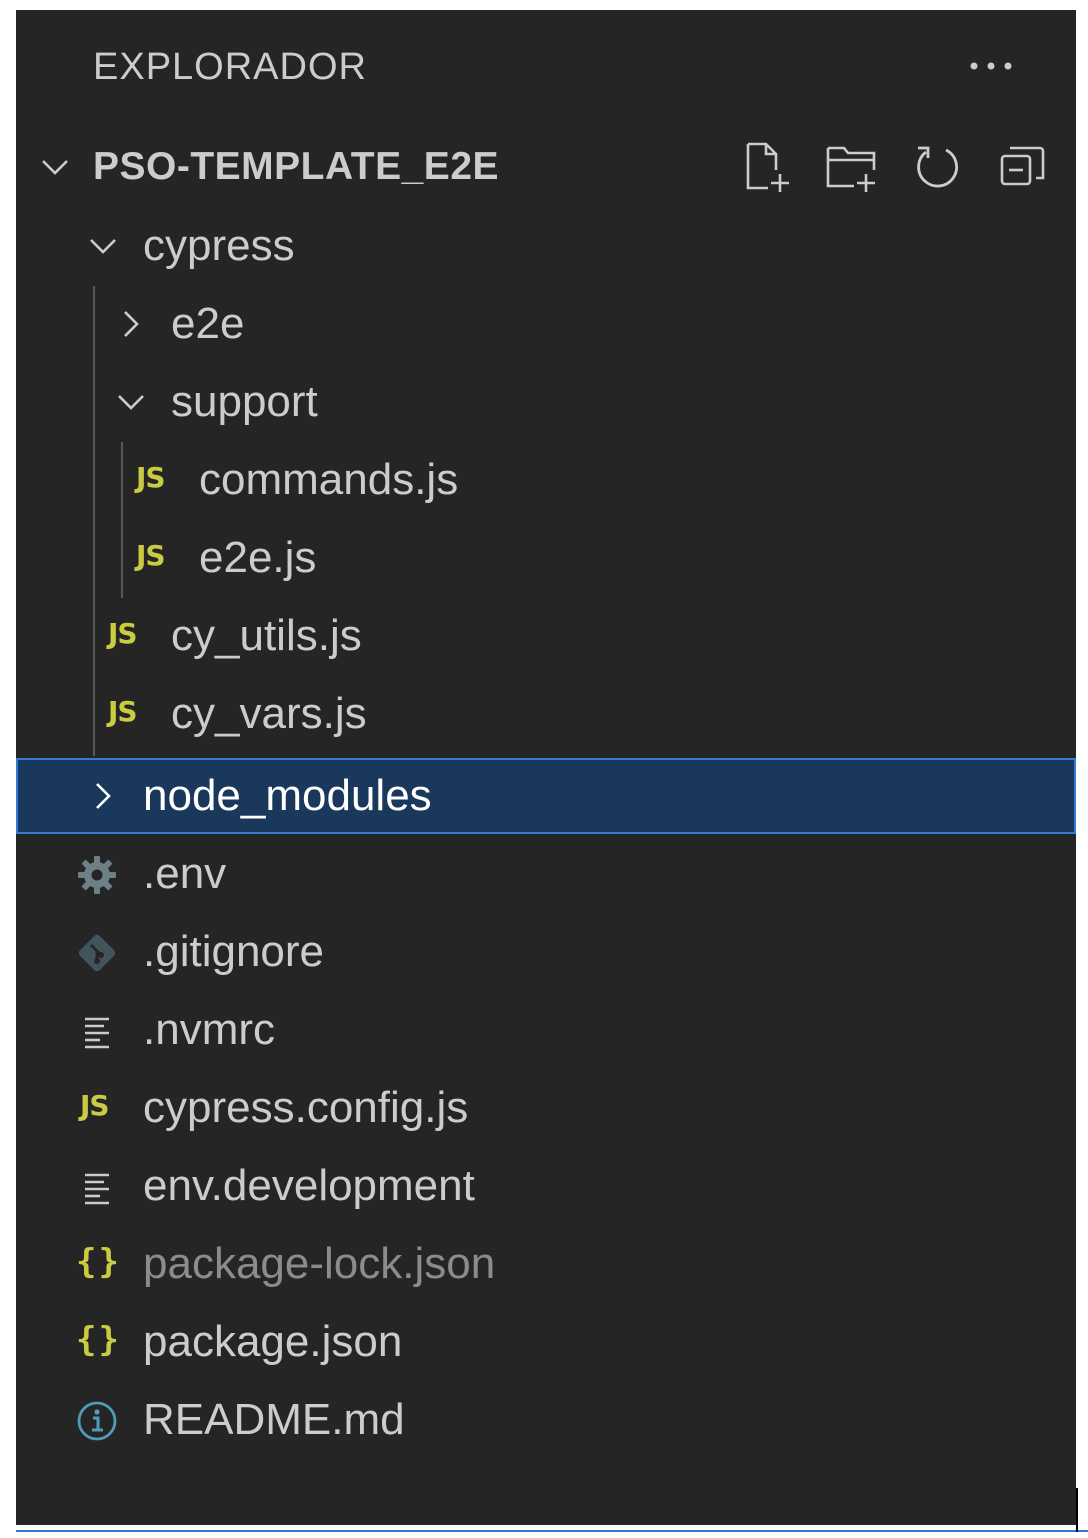 This screenshot has height=1538, width=1088. Describe the element at coordinates (244, 401) in the screenshot. I see `tree-item-label: support` at that location.